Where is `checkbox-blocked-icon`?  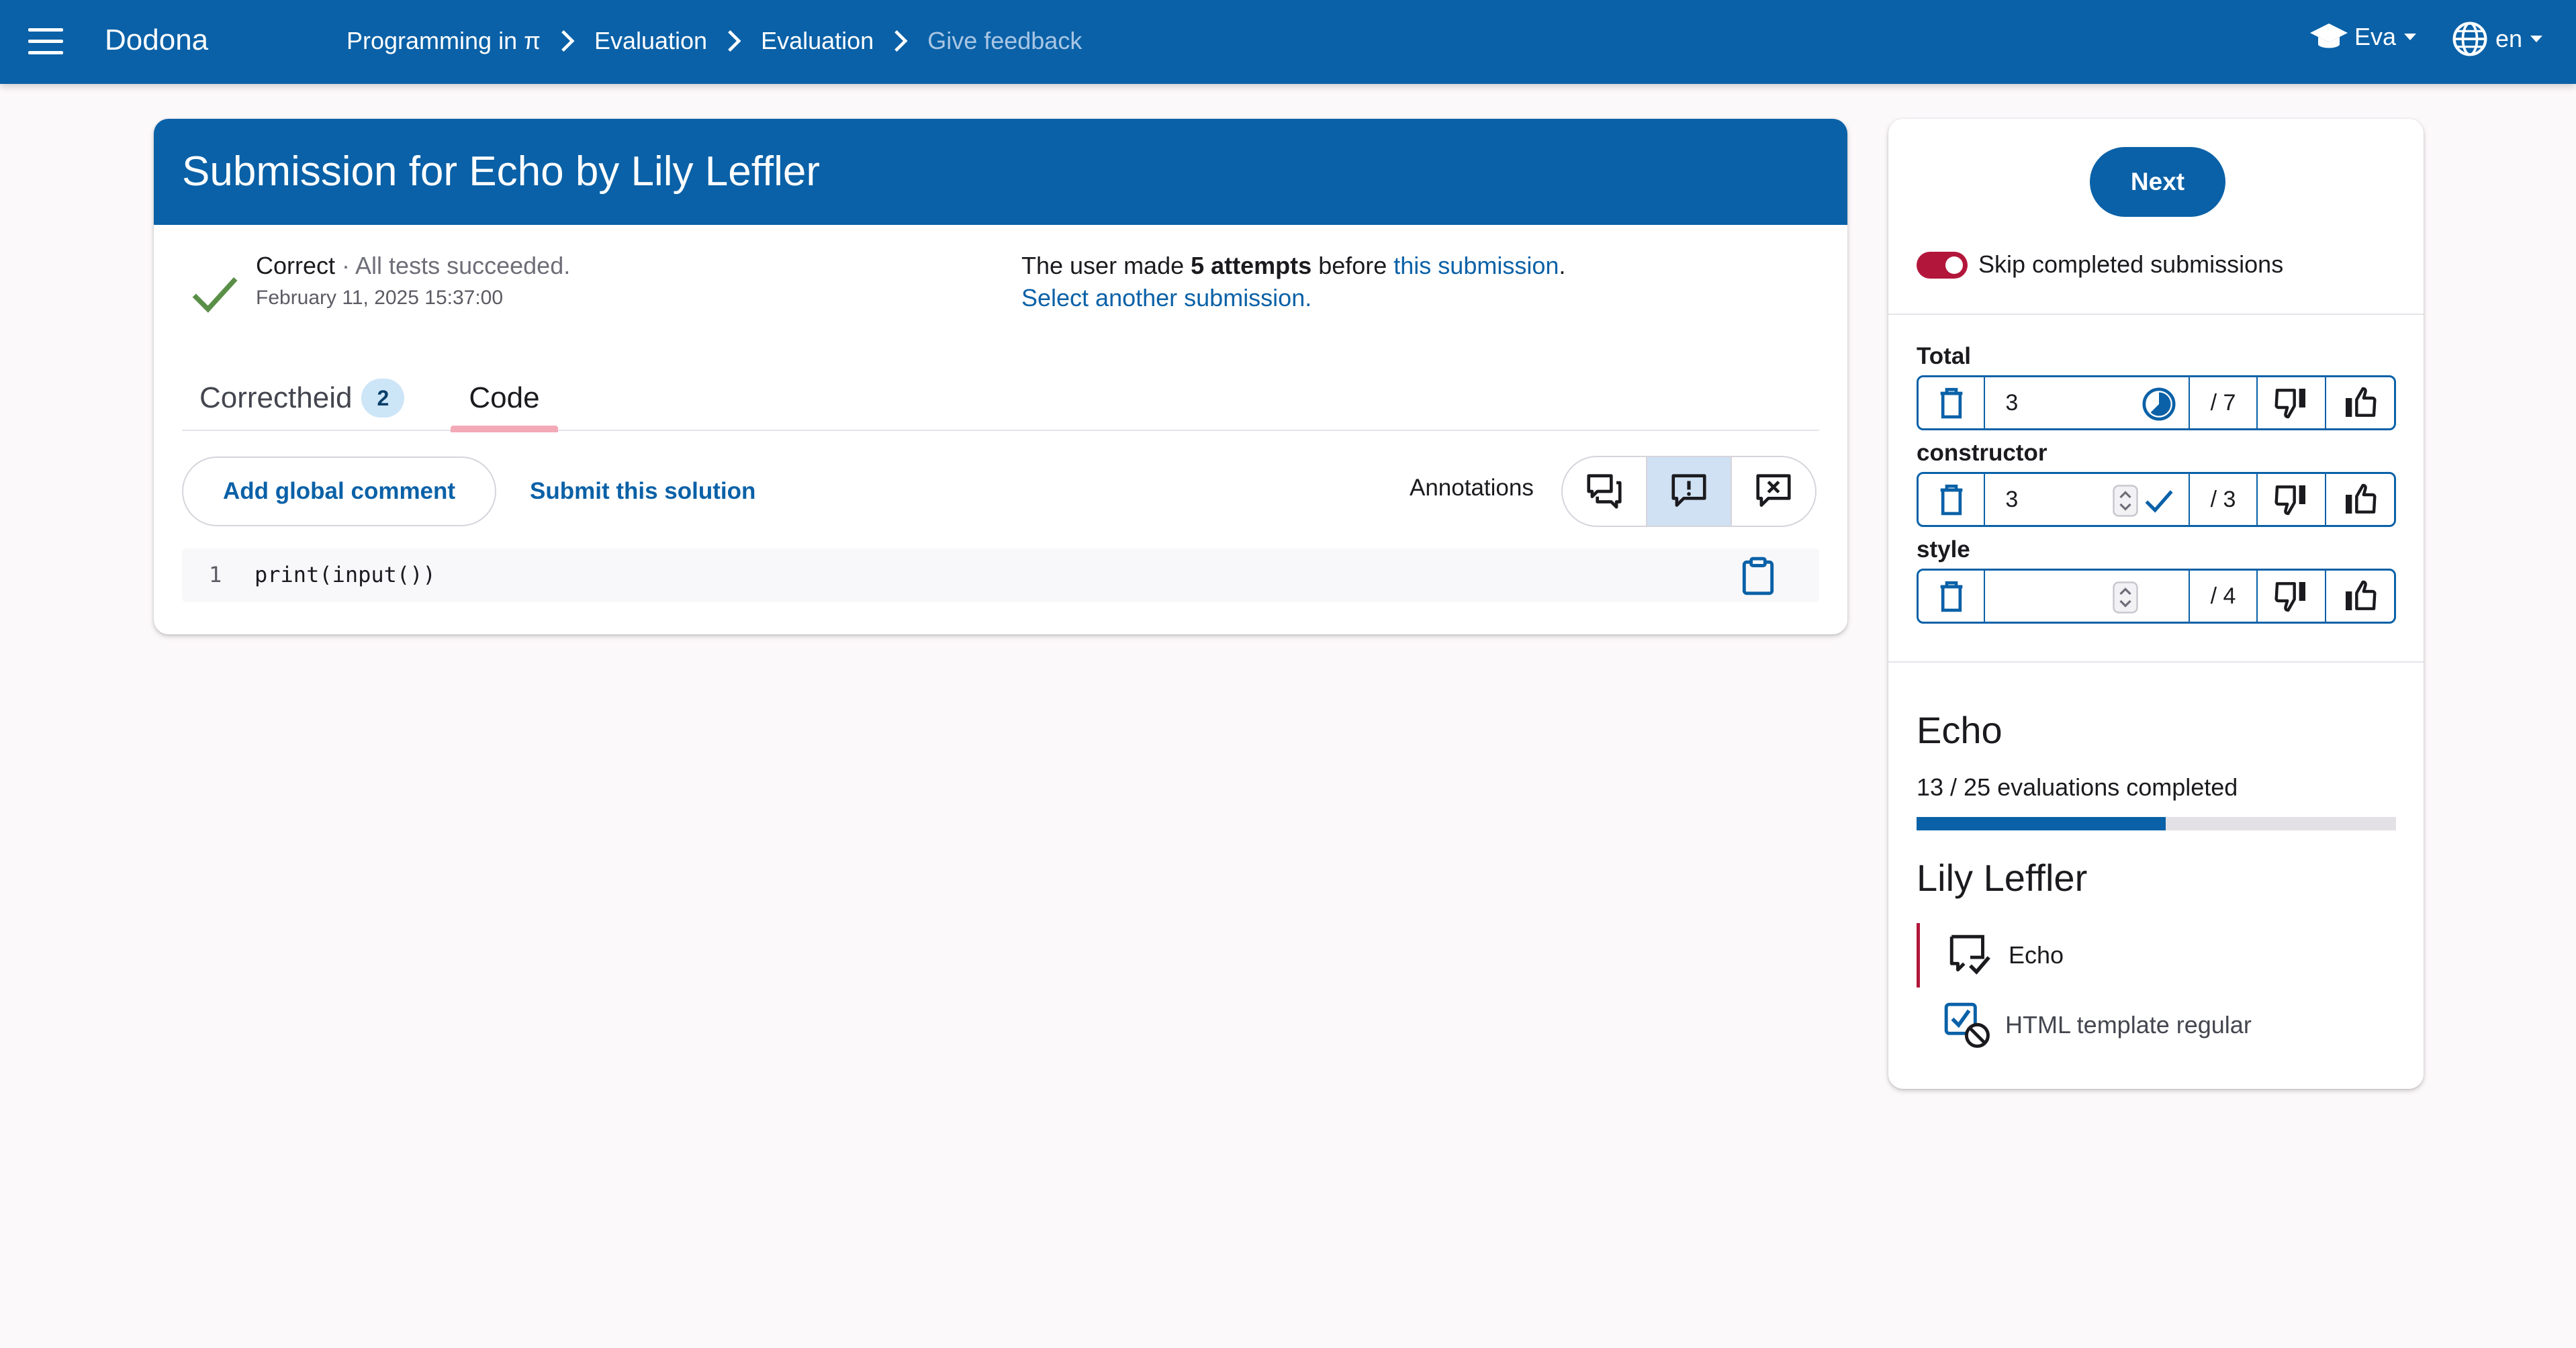
checkbox-blocked-icon is located at coordinates (1967, 1025).